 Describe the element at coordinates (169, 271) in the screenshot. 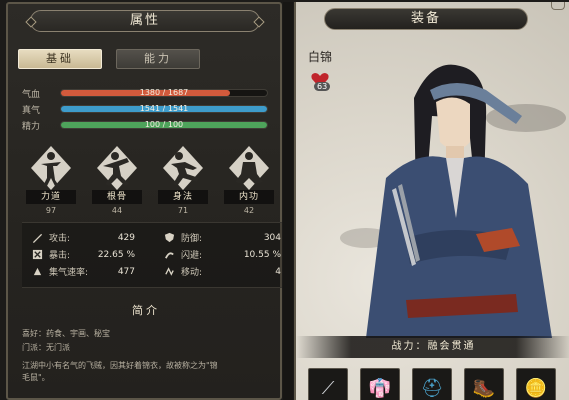

I see `move-icon` at that location.